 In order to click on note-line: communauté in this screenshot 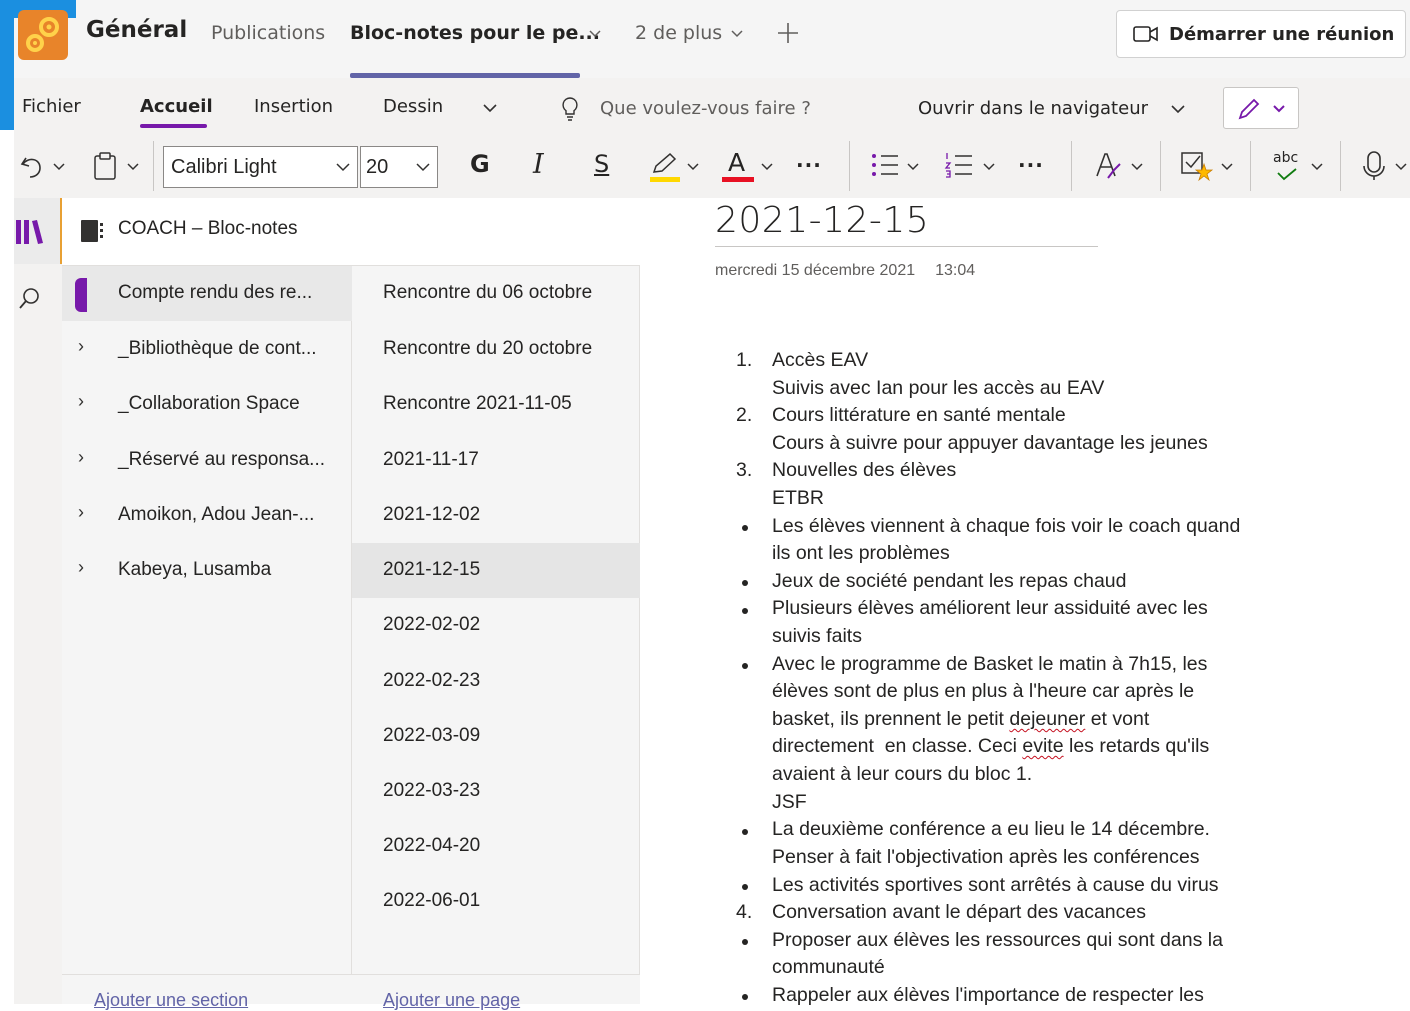, I will do `click(828, 967)`.